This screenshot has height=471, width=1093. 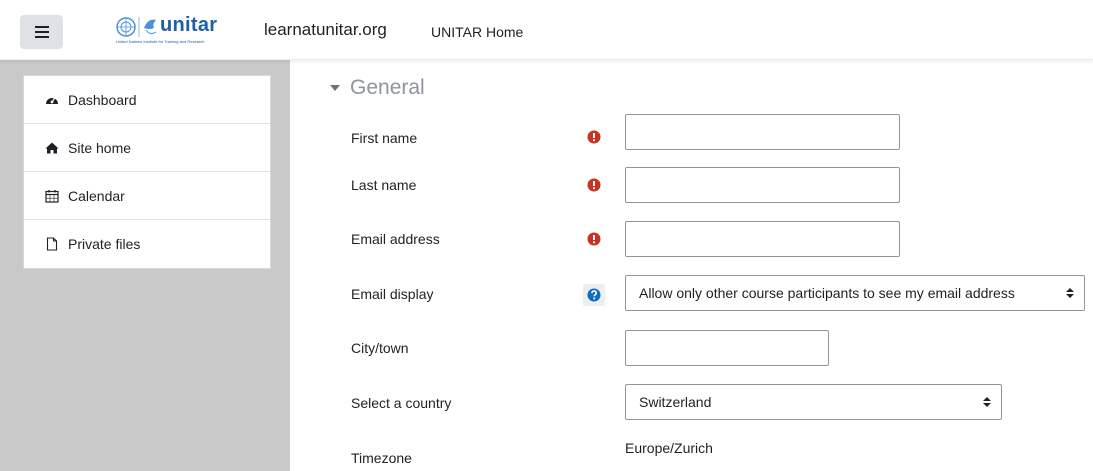 I want to click on hamburger-icon, so click(x=41, y=32).